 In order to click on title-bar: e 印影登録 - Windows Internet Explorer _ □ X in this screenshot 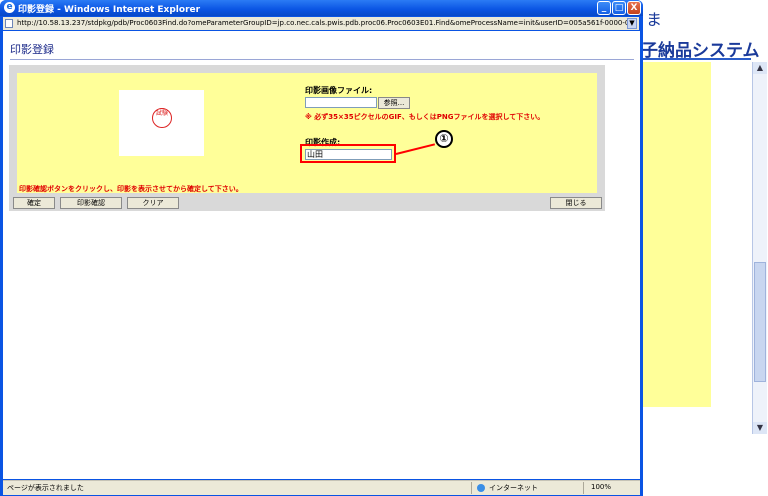, I will do `click(321, 8)`.